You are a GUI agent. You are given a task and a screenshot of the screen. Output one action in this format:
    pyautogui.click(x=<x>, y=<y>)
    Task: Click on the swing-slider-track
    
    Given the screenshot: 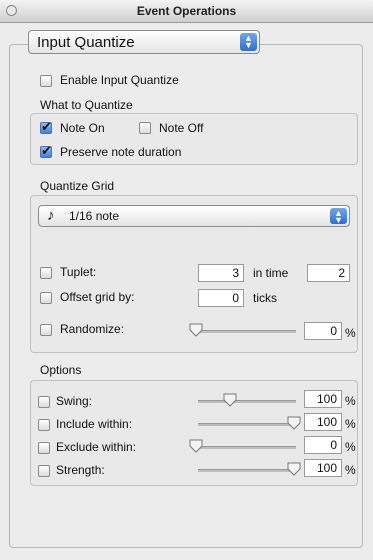 What is the action you would take?
    pyautogui.click(x=247, y=401)
    